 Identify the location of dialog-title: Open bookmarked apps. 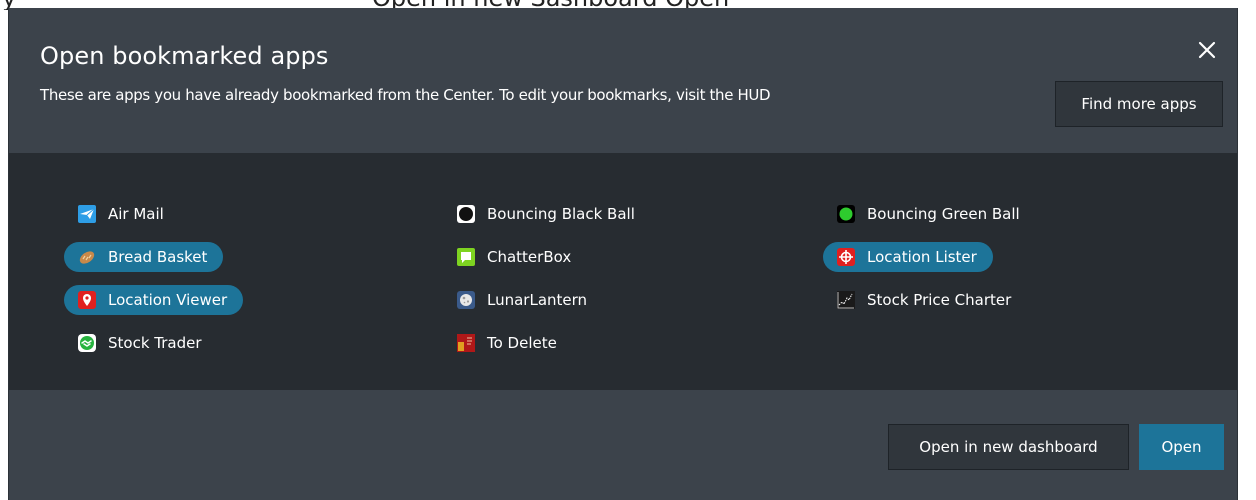
(184, 56).